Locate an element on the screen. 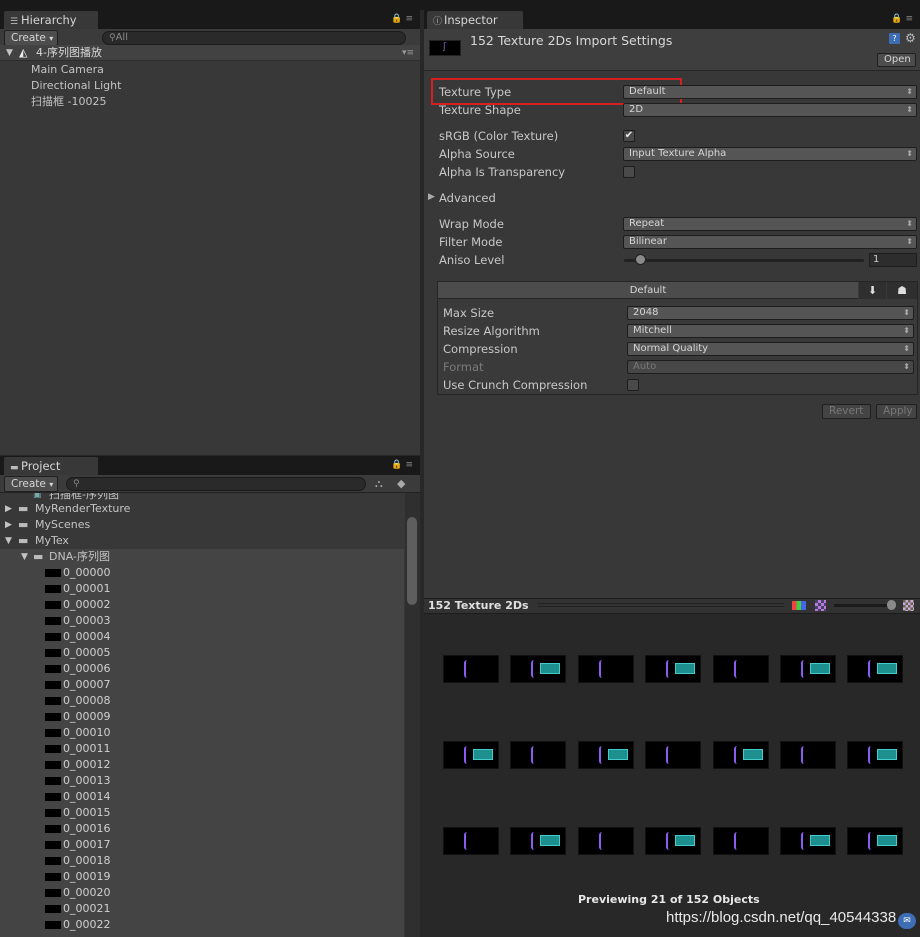 The width and height of the screenshot is (920, 937). list-item: 0_00009 is located at coordinates (202, 717).